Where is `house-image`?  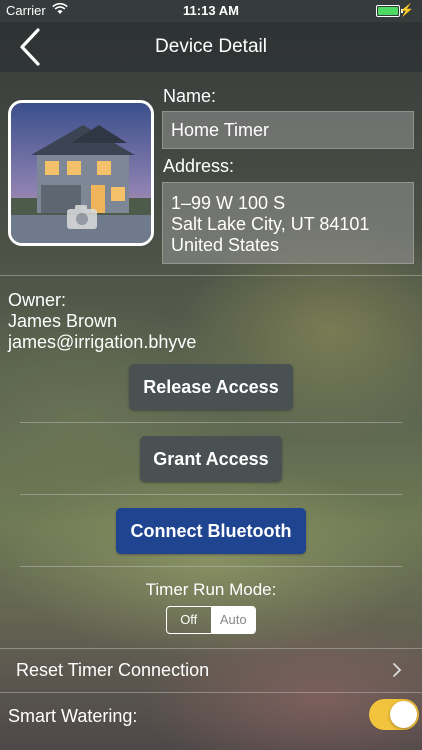
house-image is located at coordinates (81, 173).